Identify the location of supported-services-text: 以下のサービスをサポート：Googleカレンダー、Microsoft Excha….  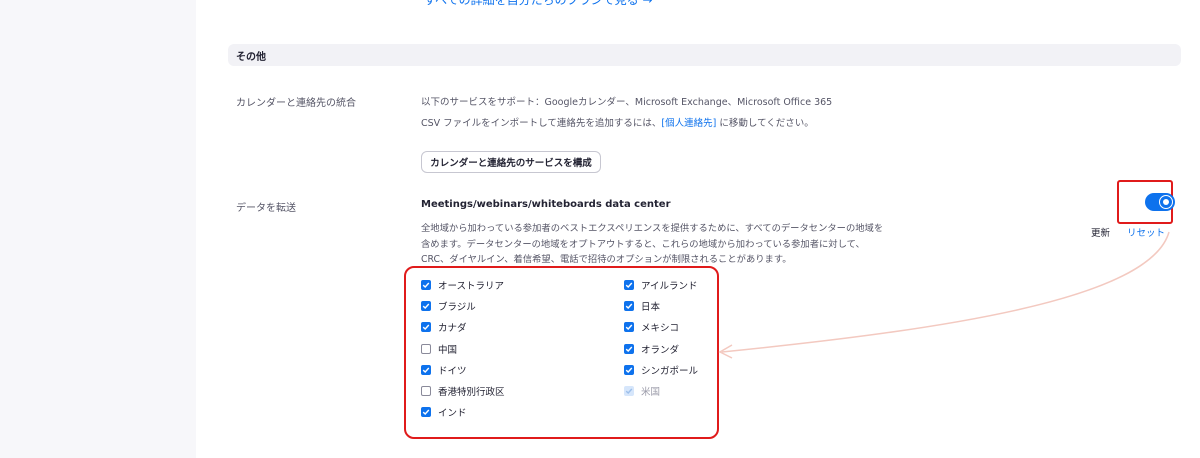
(627, 102).